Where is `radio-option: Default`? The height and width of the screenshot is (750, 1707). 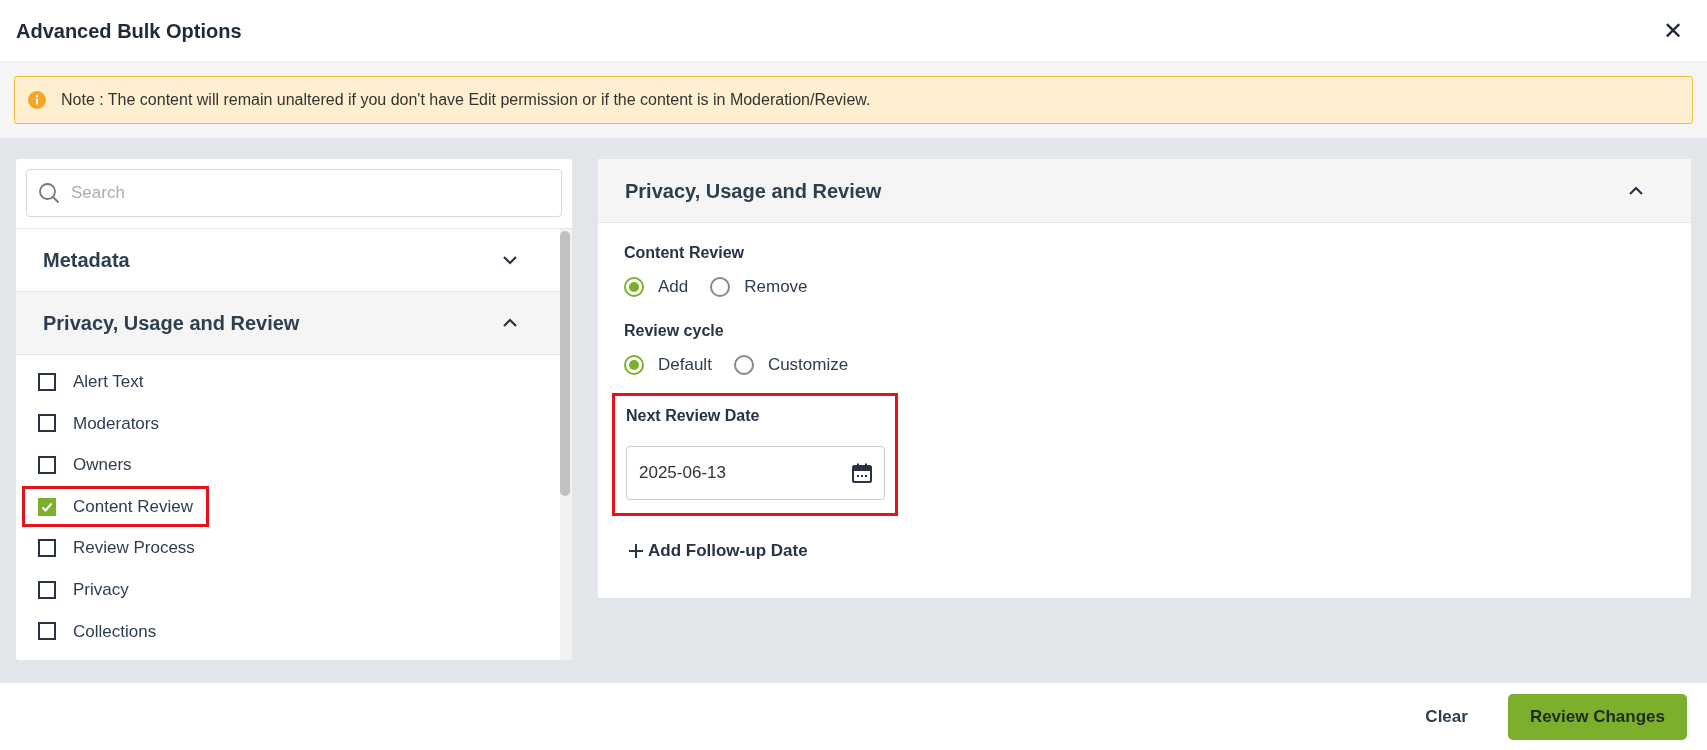
radio-option: Default is located at coordinates (668, 365).